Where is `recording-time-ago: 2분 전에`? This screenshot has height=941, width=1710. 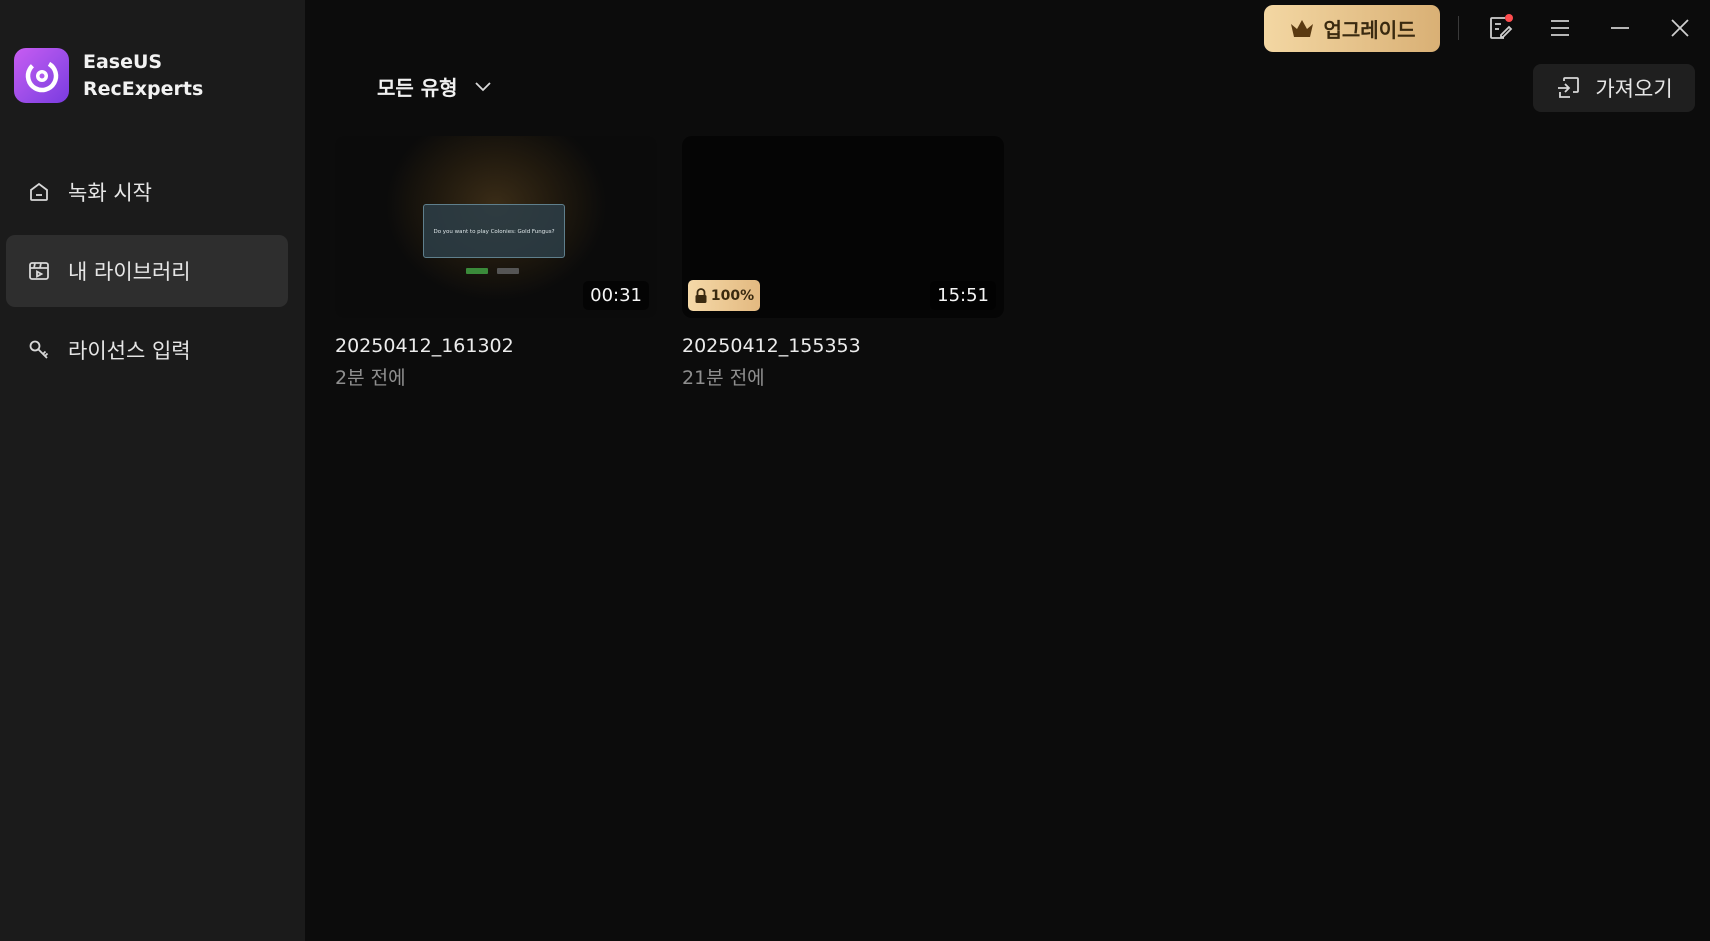 recording-time-ago: 2분 전에 is located at coordinates (370, 378).